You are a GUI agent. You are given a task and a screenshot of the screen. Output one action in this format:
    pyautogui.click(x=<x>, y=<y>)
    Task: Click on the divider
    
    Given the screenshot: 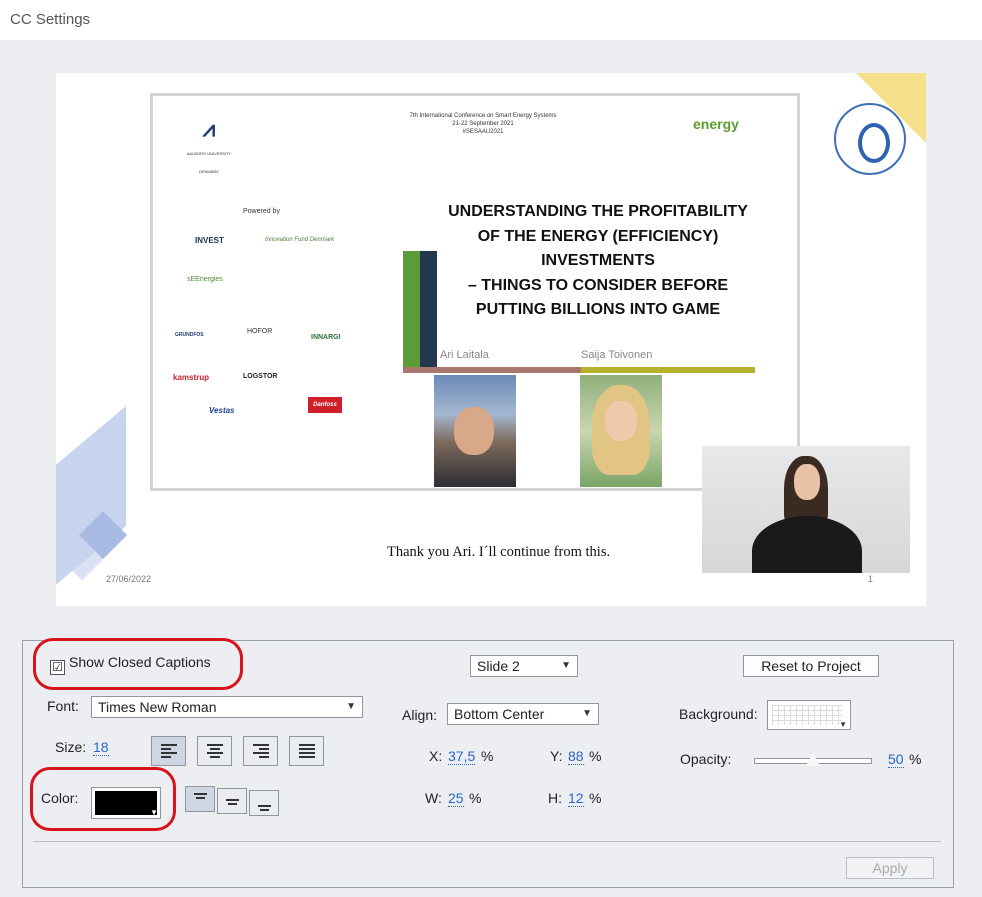 What is the action you would take?
    pyautogui.click(x=487, y=841)
    